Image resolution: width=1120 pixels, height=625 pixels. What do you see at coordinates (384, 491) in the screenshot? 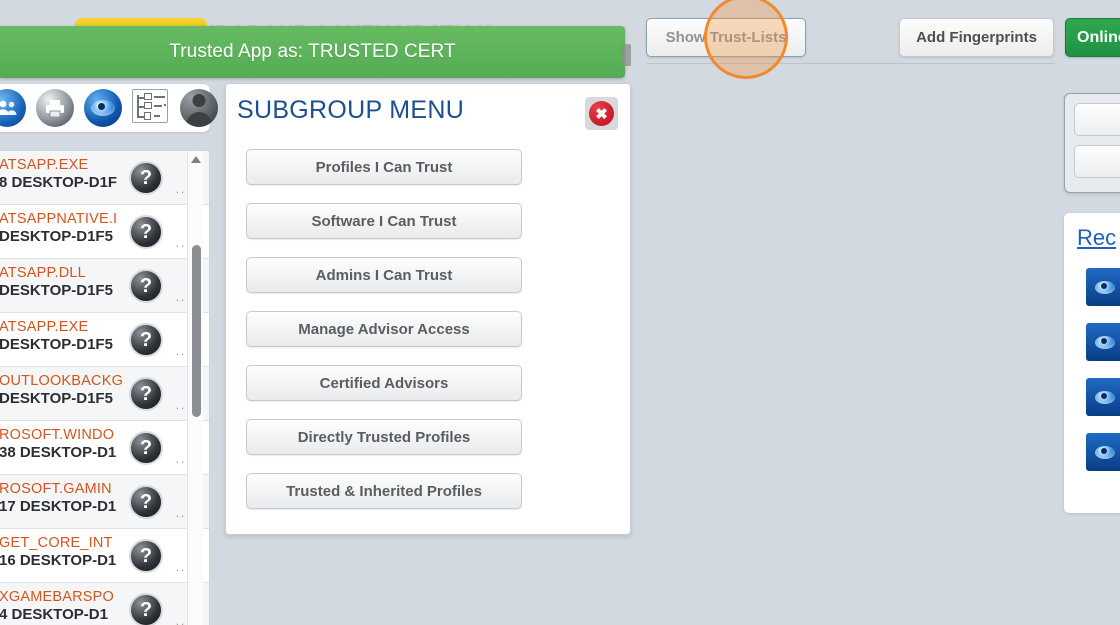
I see `subgroup-menu-button: Trusted & Inherited Profiles` at bounding box center [384, 491].